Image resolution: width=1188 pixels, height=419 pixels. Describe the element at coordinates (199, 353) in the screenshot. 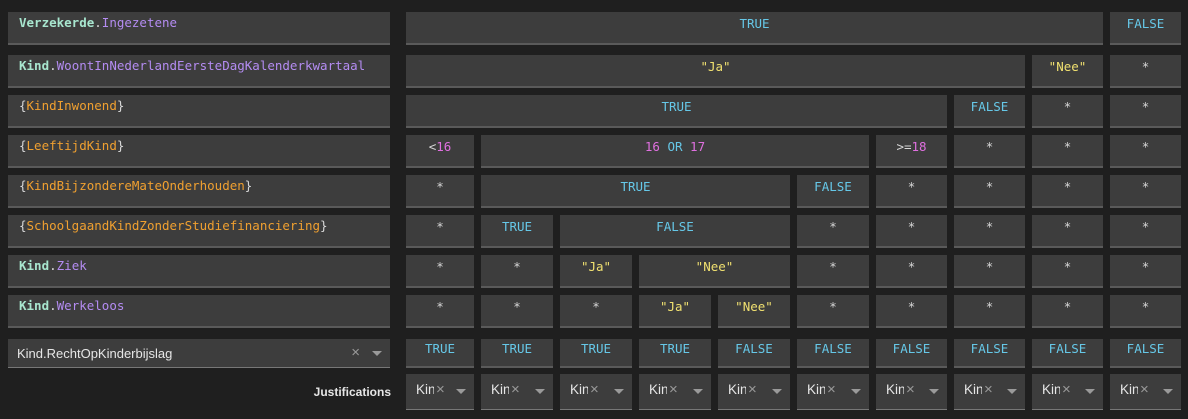

I see `conclusion-selector: Kind.RechtOpKinderbijslag ×` at that location.